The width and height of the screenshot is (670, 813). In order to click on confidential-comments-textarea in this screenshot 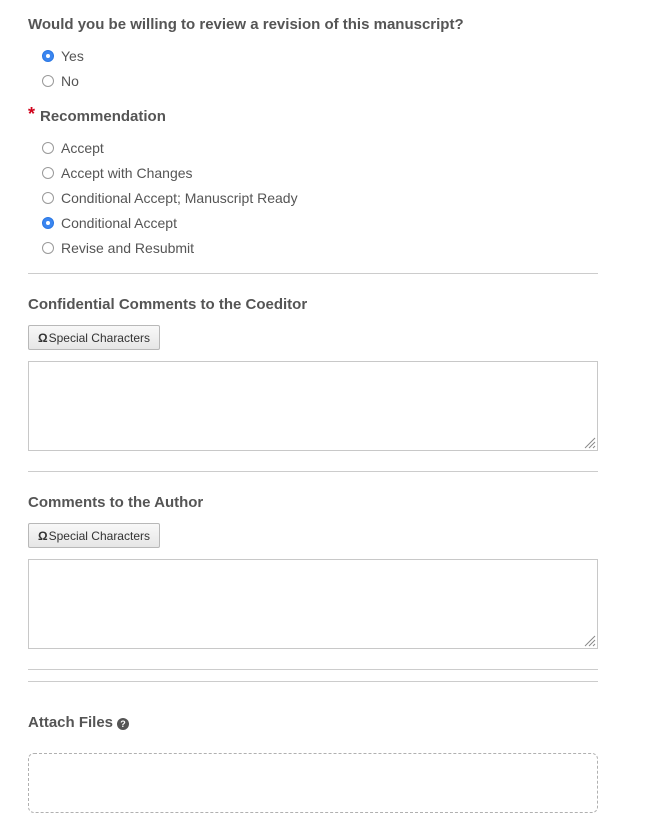, I will do `click(313, 406)`.